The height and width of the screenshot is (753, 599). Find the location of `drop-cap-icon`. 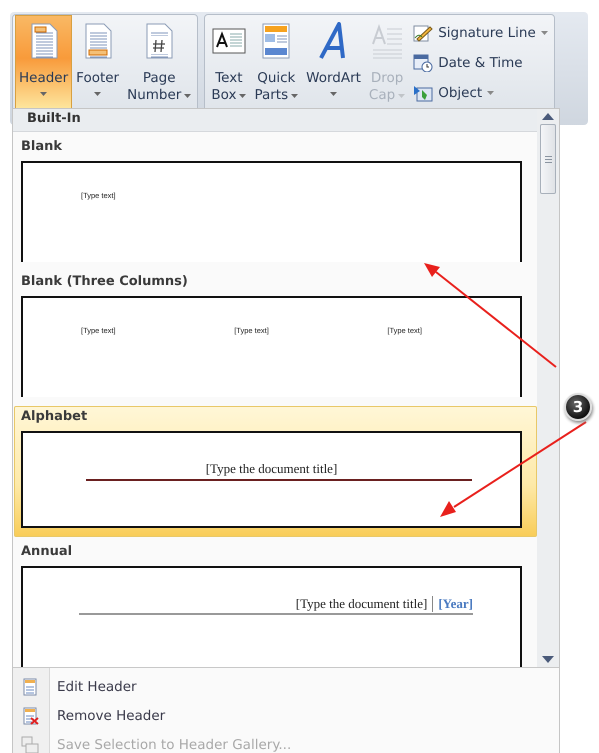

drop-cap-icon is located at coordinates (387, 41).